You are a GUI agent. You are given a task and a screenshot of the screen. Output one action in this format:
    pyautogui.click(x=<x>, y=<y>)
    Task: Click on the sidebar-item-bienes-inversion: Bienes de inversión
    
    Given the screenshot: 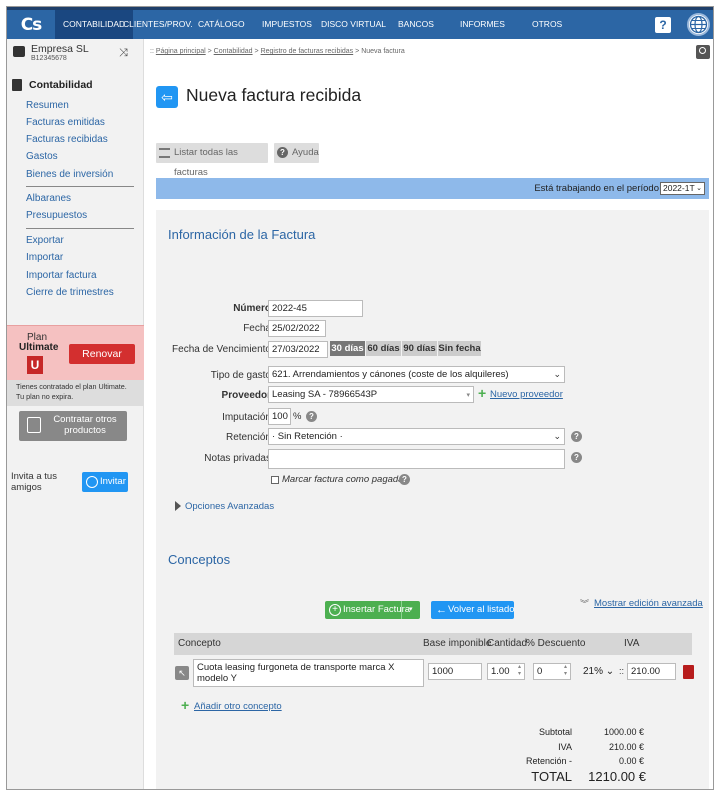 What is the action you would take?
    pyautogui.click(x=69, y=174)
    